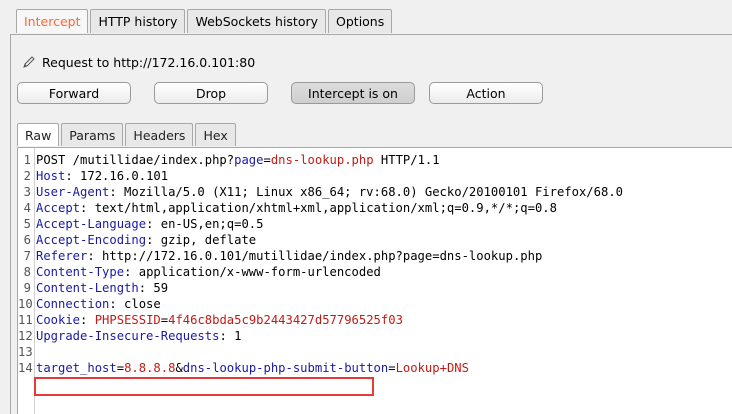  Describe the element at coordinates (29, 62) in the screenshot. I see `pencil-icon` at that location.